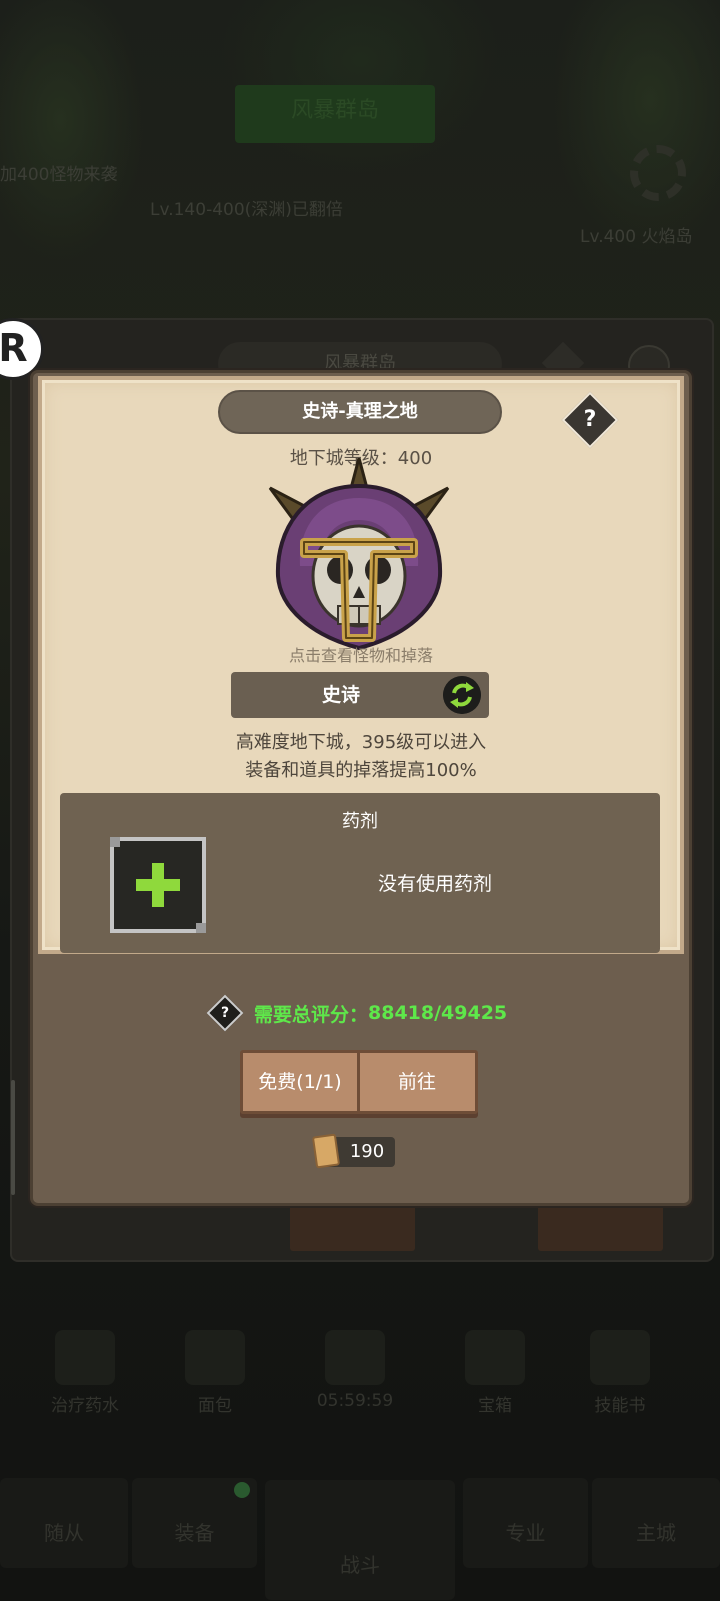 This screenshot has width=720, height=1601. I want to click on bg-event-text-2: Lv.140-400(深渊)已翻倍, so click(246, 210).